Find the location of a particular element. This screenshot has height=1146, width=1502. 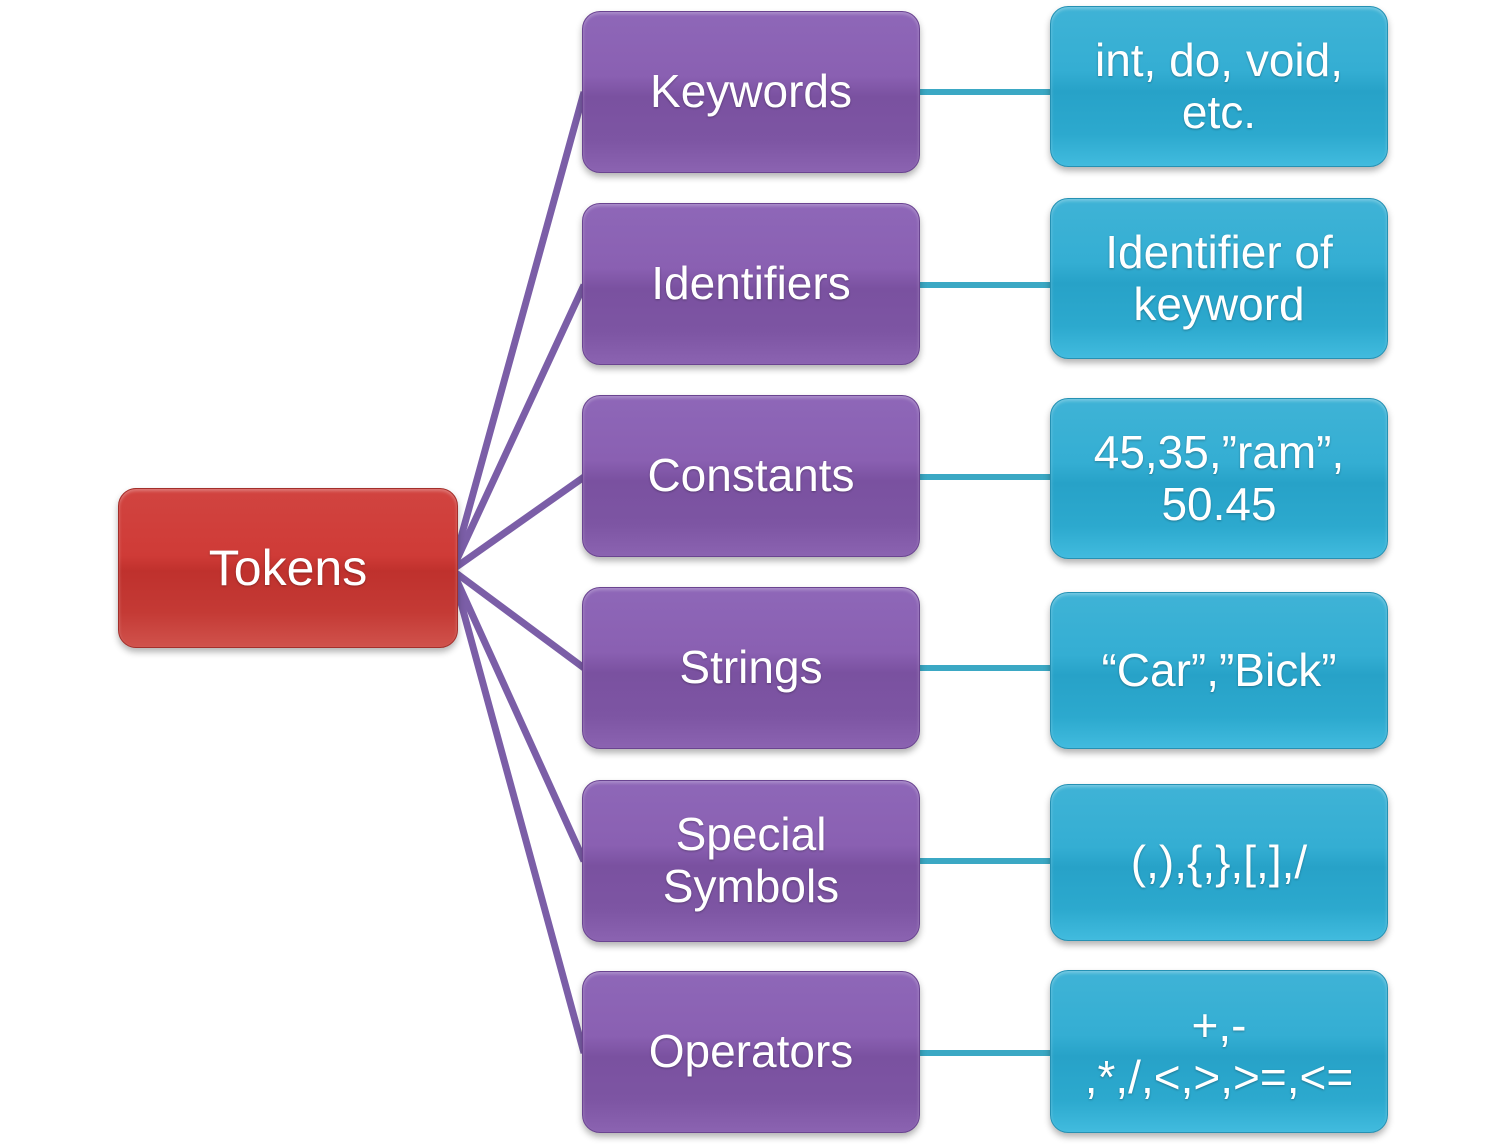

category-node-label: Keywords is located at coordinates (751, 91).